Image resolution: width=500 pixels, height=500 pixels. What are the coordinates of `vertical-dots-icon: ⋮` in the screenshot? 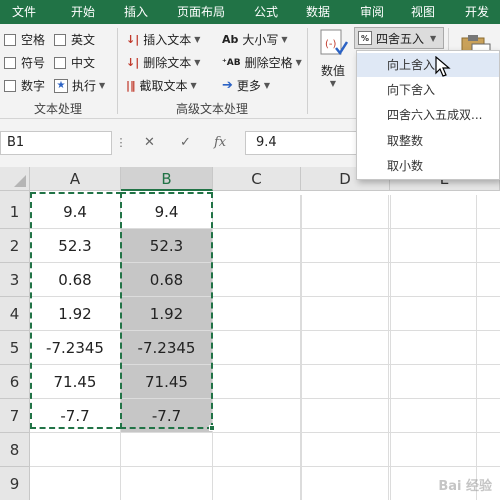 It's located at (121, 142).